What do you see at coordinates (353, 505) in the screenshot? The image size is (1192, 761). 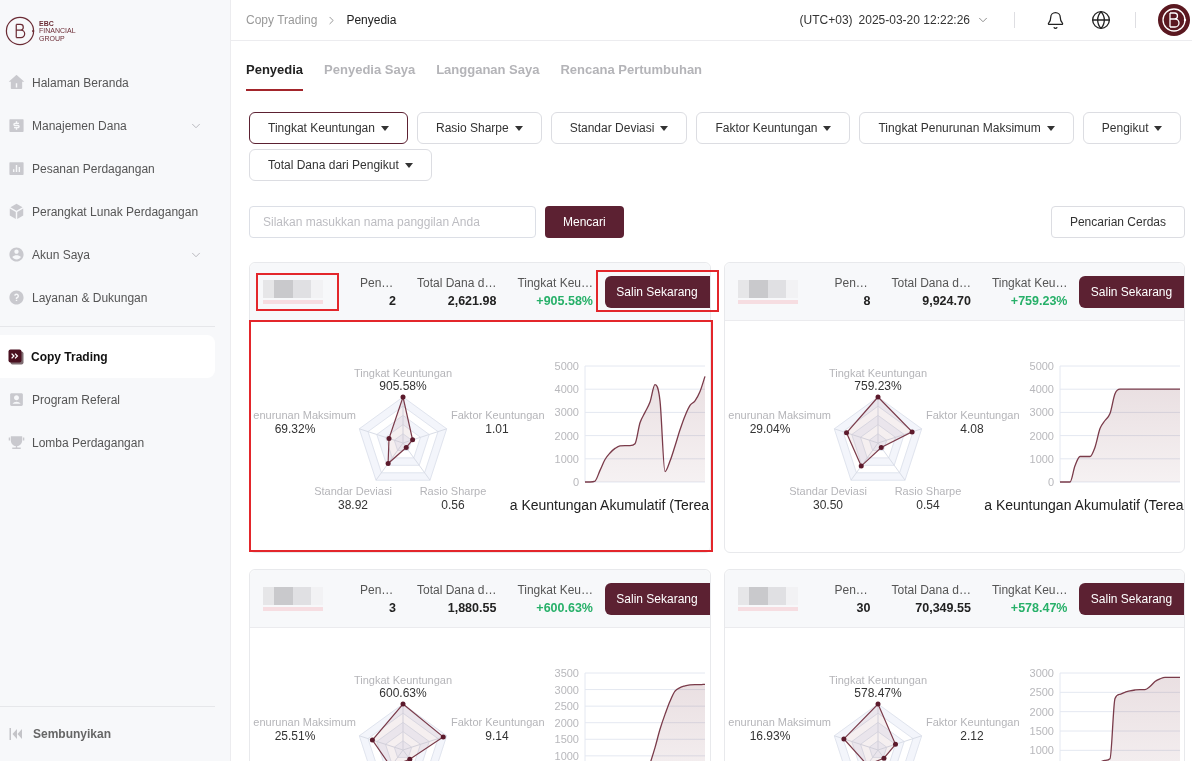 I see `radar-value: 38.92` at bounding box center [353, 505].